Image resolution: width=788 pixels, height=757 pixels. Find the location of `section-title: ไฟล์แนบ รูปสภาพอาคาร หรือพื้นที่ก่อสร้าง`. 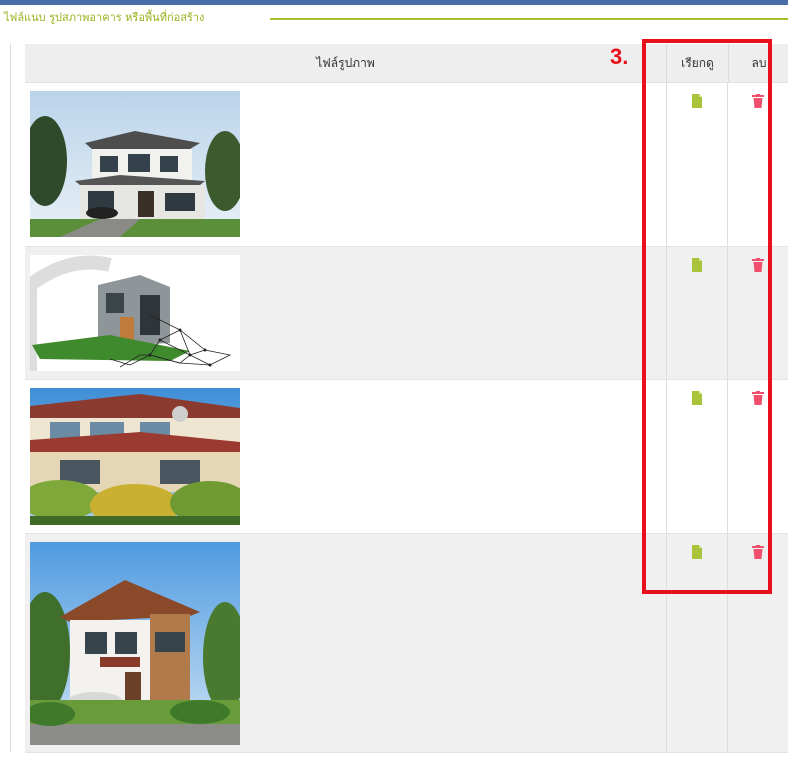

section-title: ไฟล์แนบ รูปสภาพอาคาร หรือพื้นที่ก่อสร้าง is located at coordinates (104, 17).